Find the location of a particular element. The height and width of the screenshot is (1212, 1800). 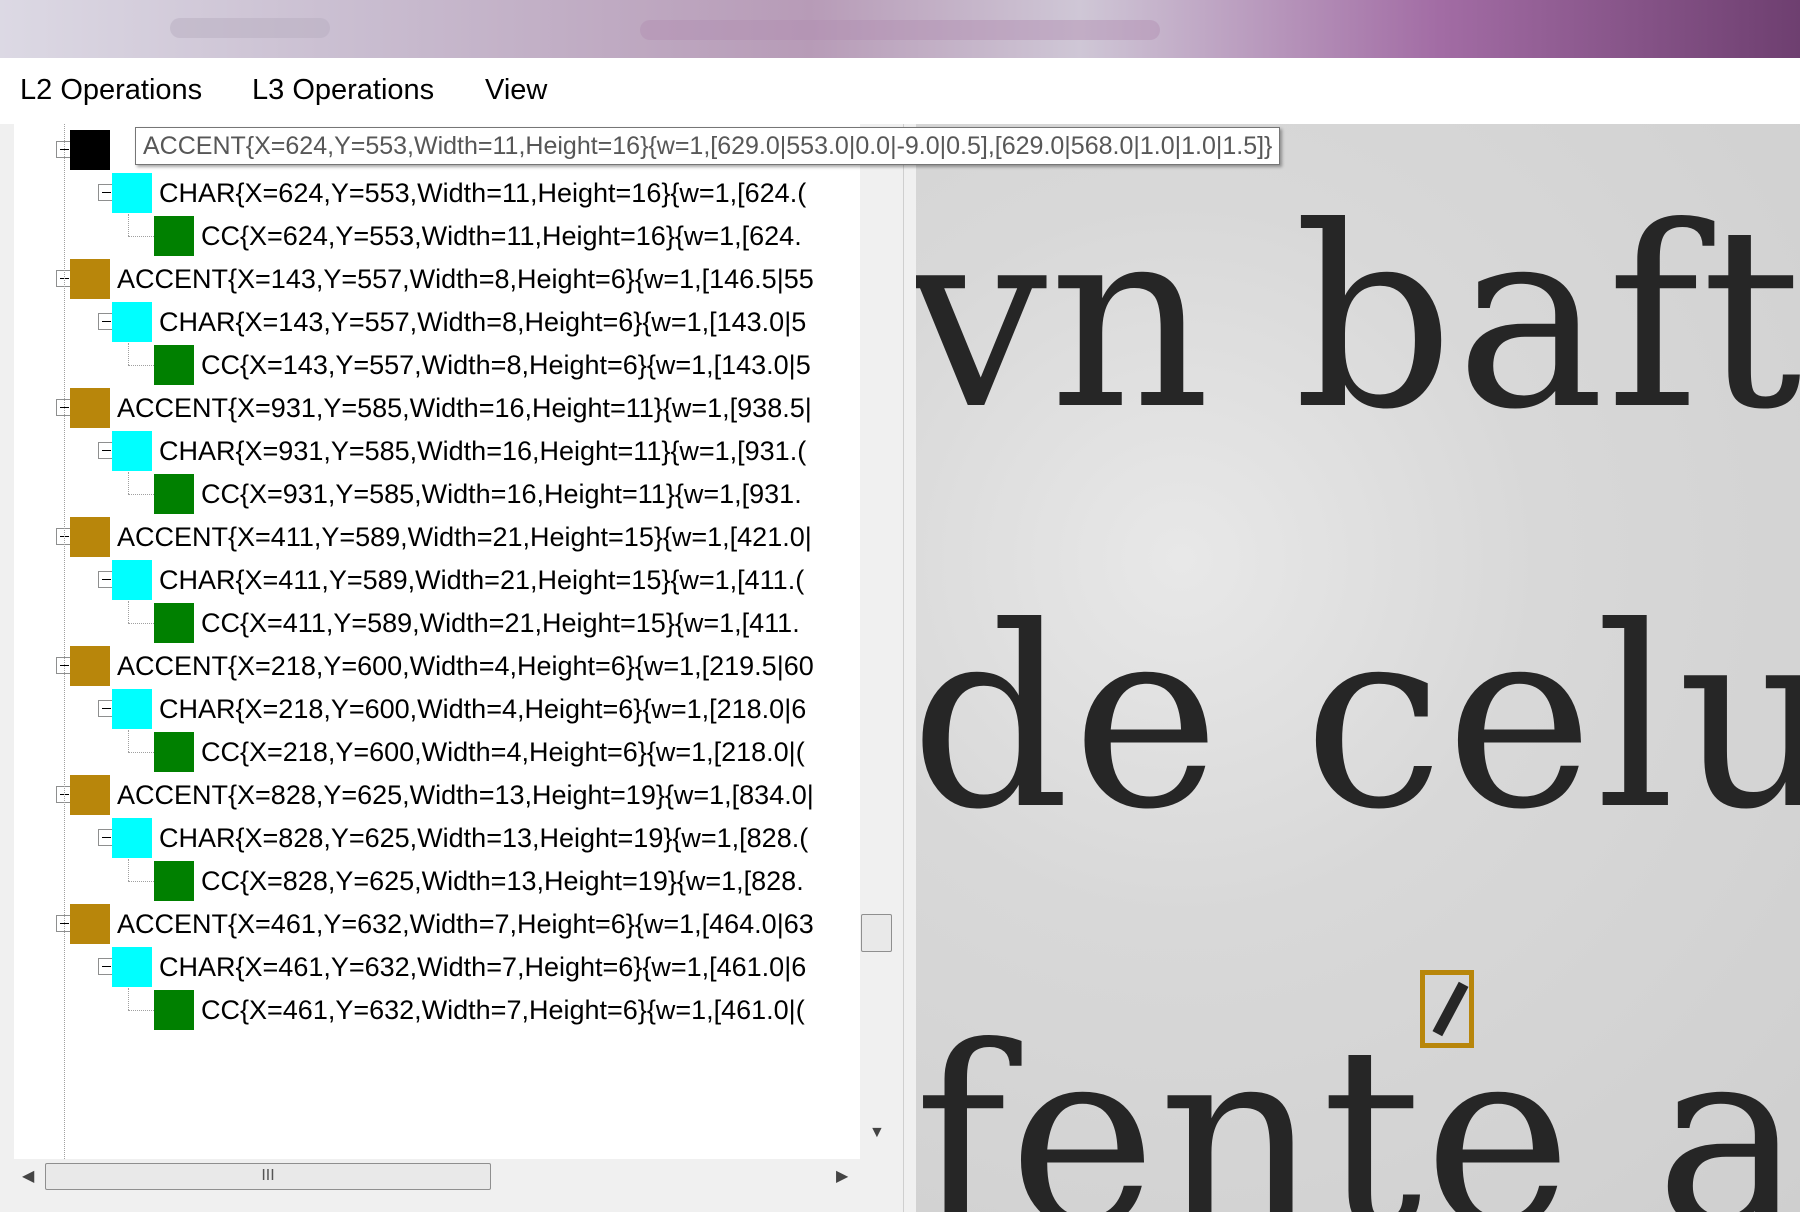

title-bar is located at coordinates (900, 29).